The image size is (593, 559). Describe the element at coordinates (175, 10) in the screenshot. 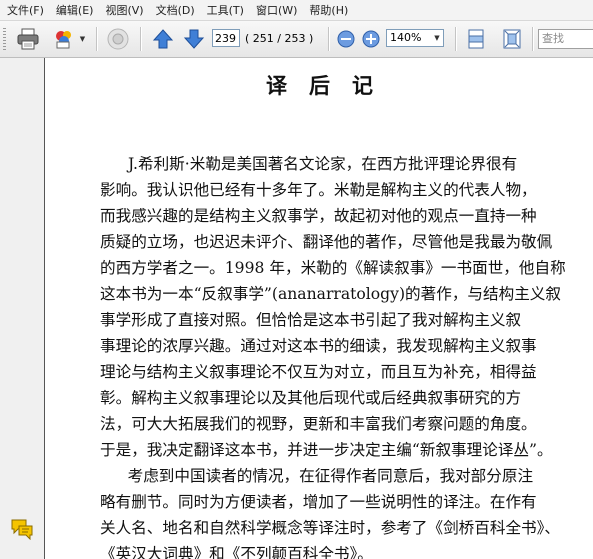

I see `menu-document: 文档(D)` at that location.